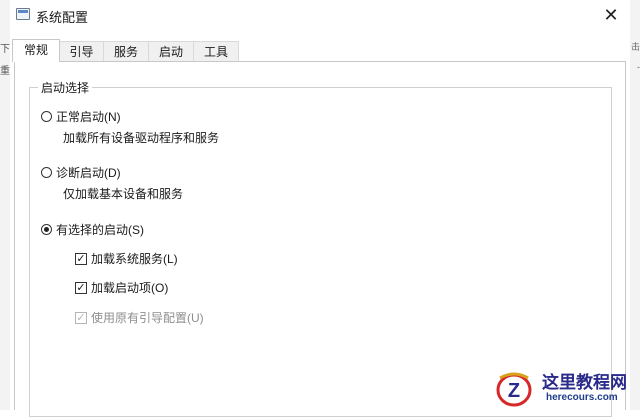 The height and width of the screenshot is (417, 640). Describe the element at coordinates (36, 50) in the screenshot. I see `tab-general: 常规` at that location.